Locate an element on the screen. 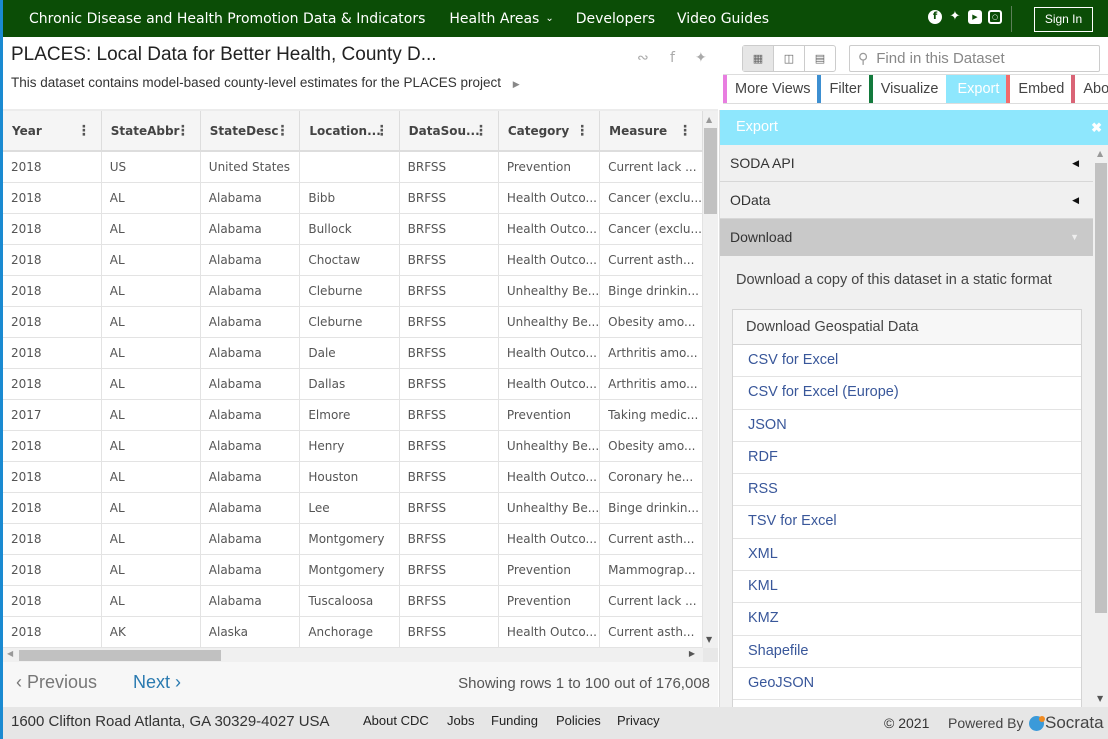 Image resolution: width=1108 pixels, height=739 pixels. tab-embed: Embed is located at coordinates (1038, 89).